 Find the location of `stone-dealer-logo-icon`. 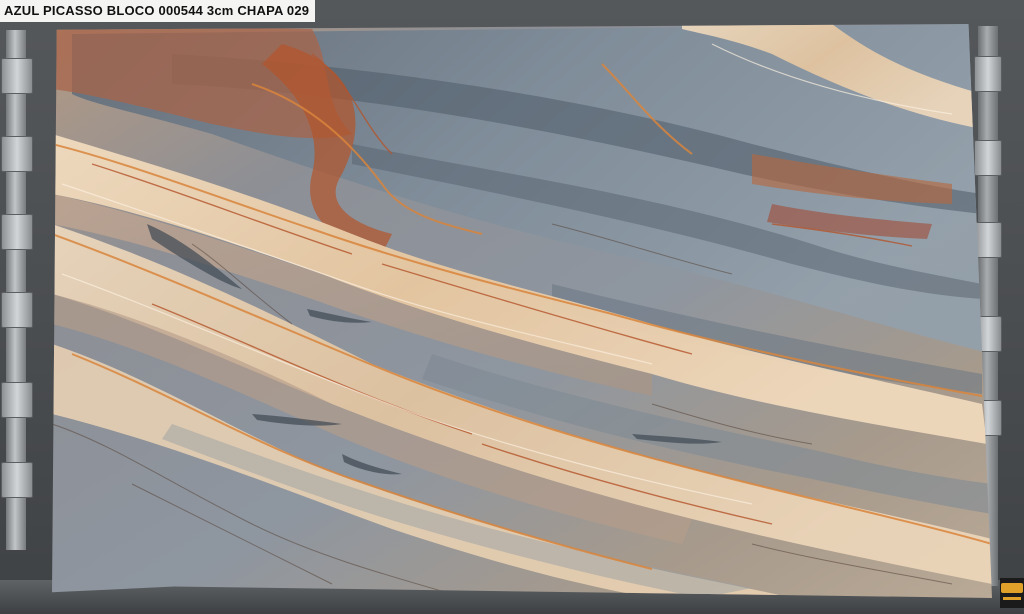

stone-dealer-logo-icon is located at coordinates (1012, 593).